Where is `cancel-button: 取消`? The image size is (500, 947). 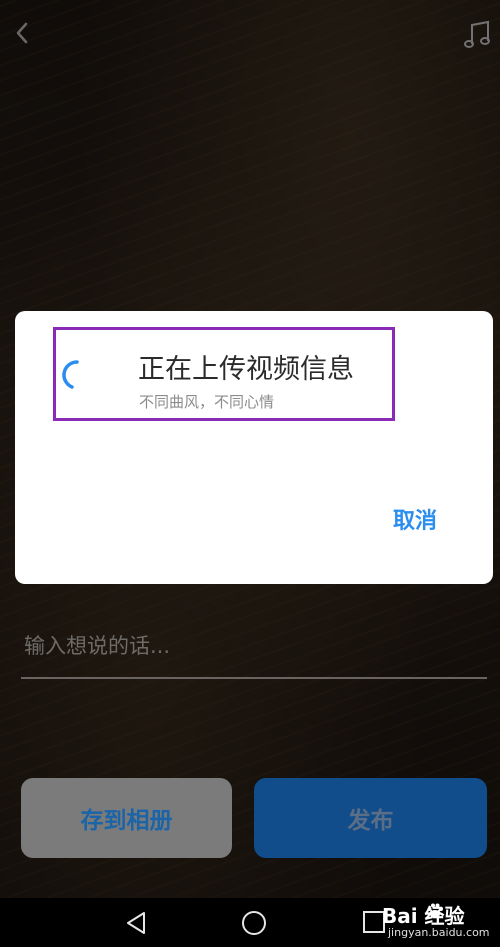
cancel-button: 取消 is located at coordinates (415, 519).